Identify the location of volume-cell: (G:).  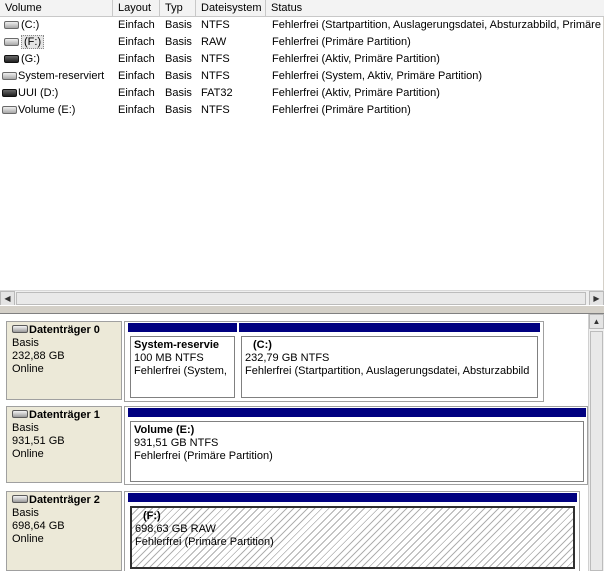
(58, 59).